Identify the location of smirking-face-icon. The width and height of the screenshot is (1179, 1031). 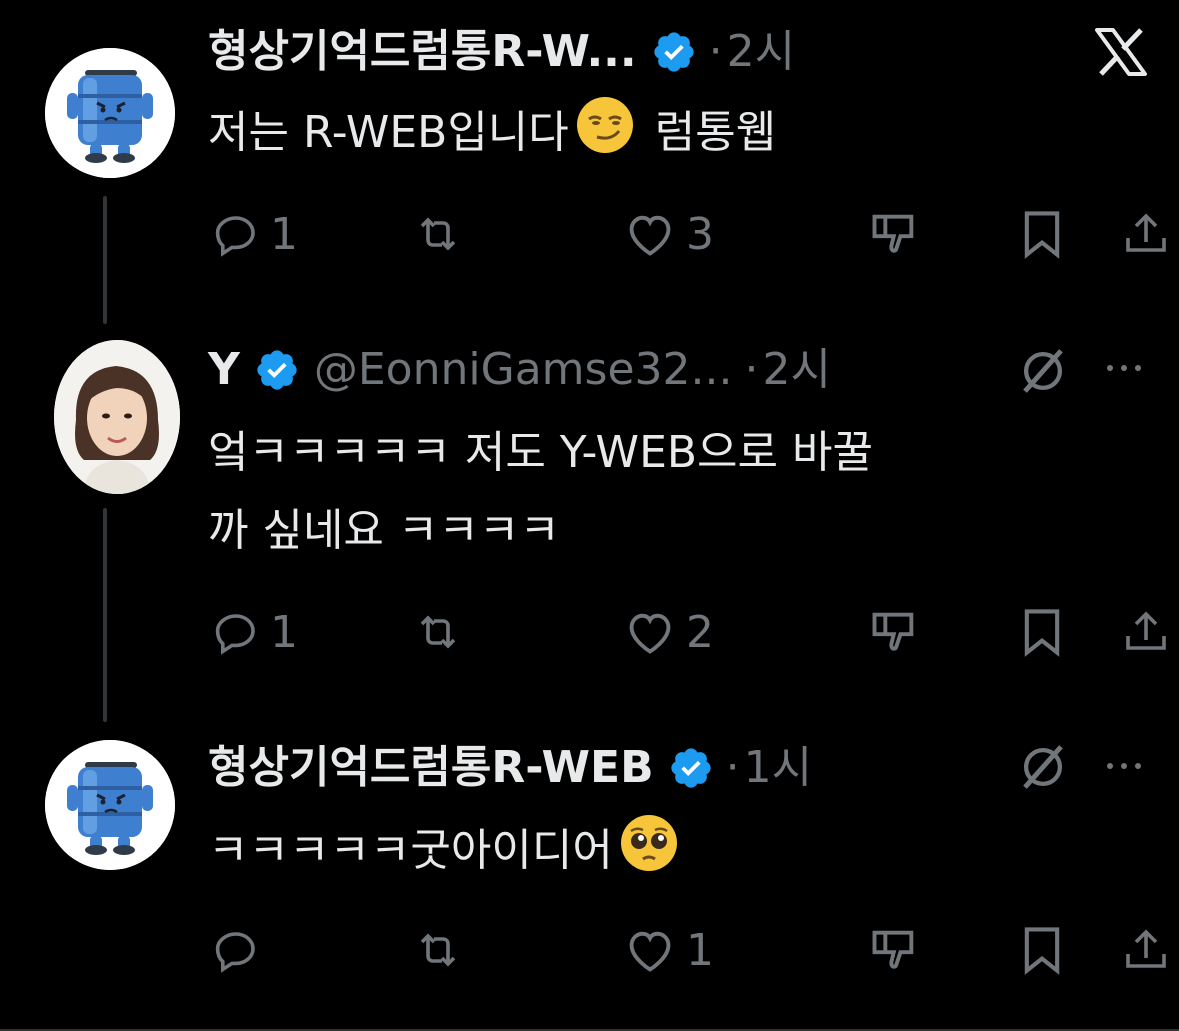
(605, 137).